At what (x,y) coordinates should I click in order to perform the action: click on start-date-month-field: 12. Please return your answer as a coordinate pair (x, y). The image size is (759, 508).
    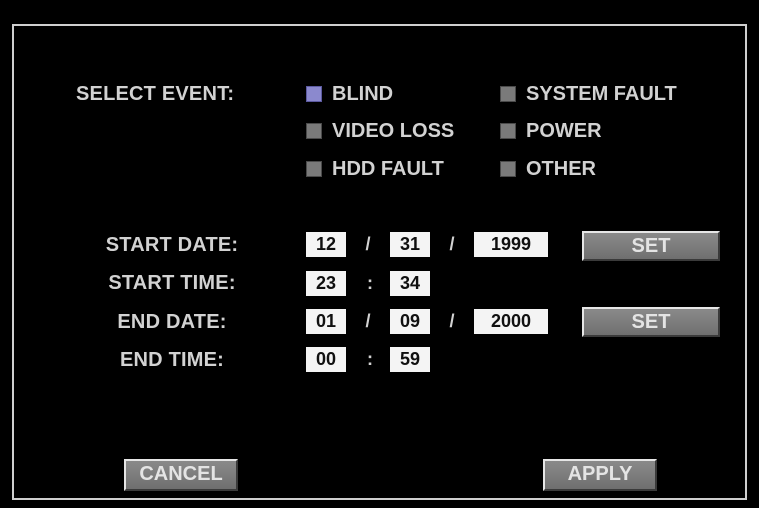
    Looking at the image, I should click on (326, 244).